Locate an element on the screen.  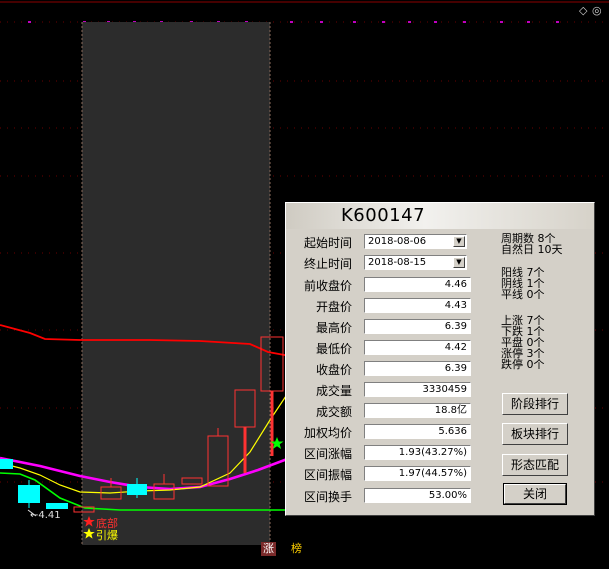
stage-rank-button: 阶段排行 is located at coordinates (535, 404).